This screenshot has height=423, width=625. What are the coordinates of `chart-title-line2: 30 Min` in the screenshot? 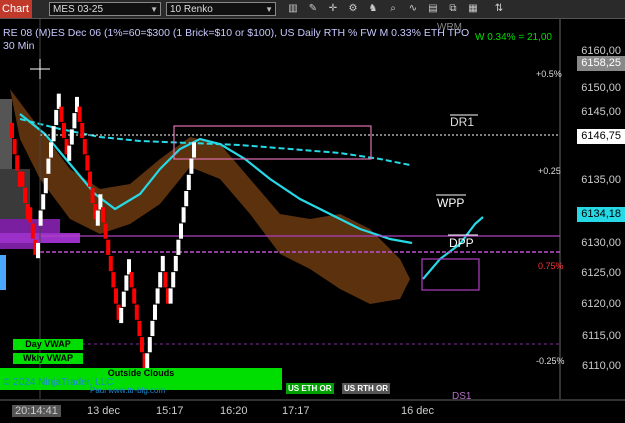 It's located at (19, 46).